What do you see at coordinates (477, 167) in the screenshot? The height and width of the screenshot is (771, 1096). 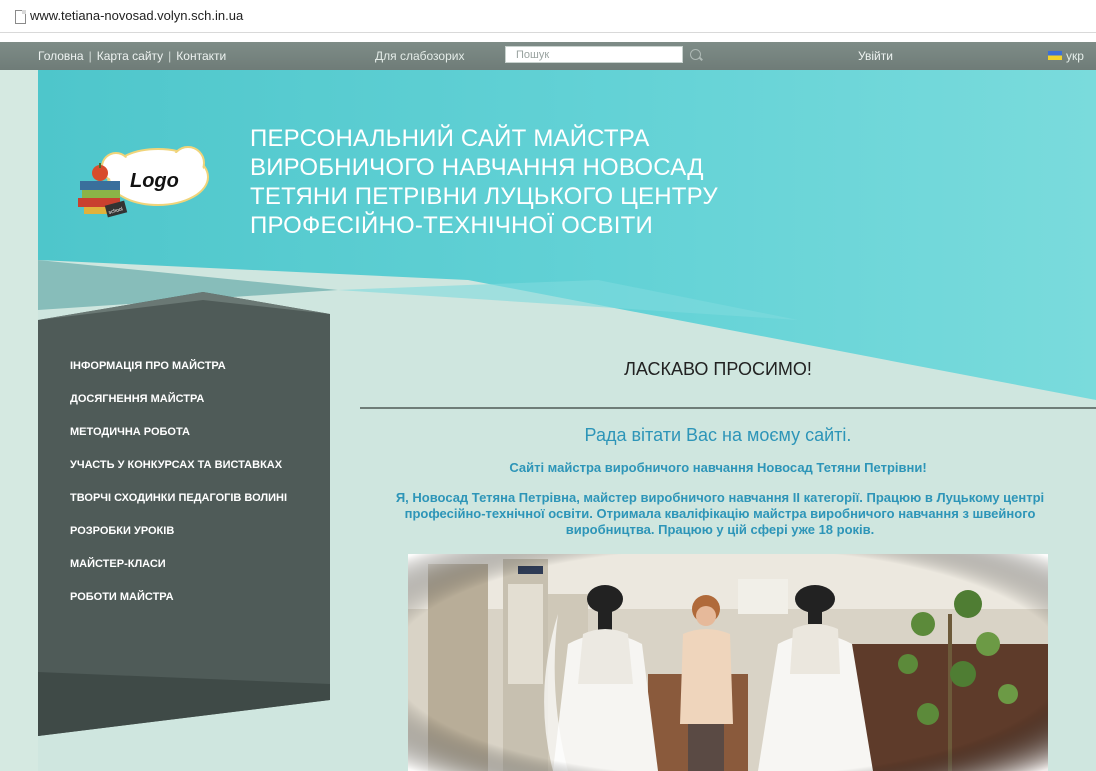 I see `site-title-line: ВИРОБНИЧОГО НАВЧАННЯ НОВОСАД` at bounding box center [477, 167].